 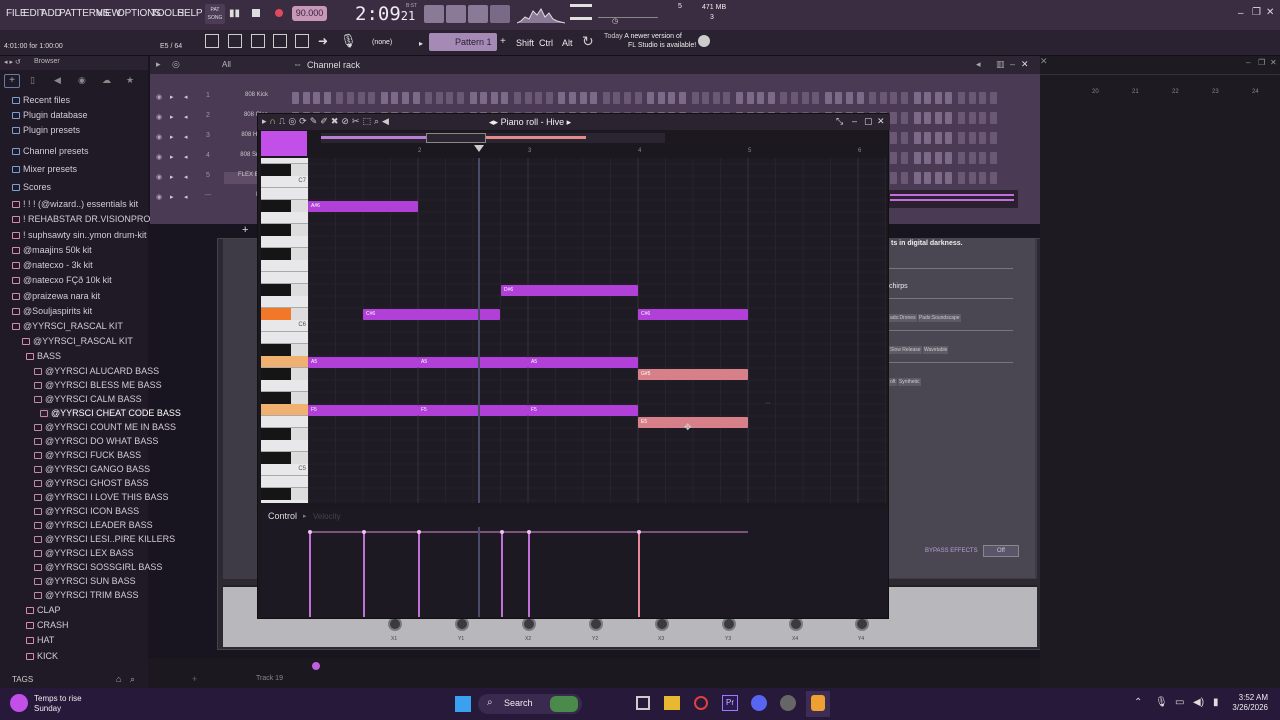 What do you see at coordinates (693, 422) in the screenshot?
I see `note: E5` at bounding box center [693, 422].